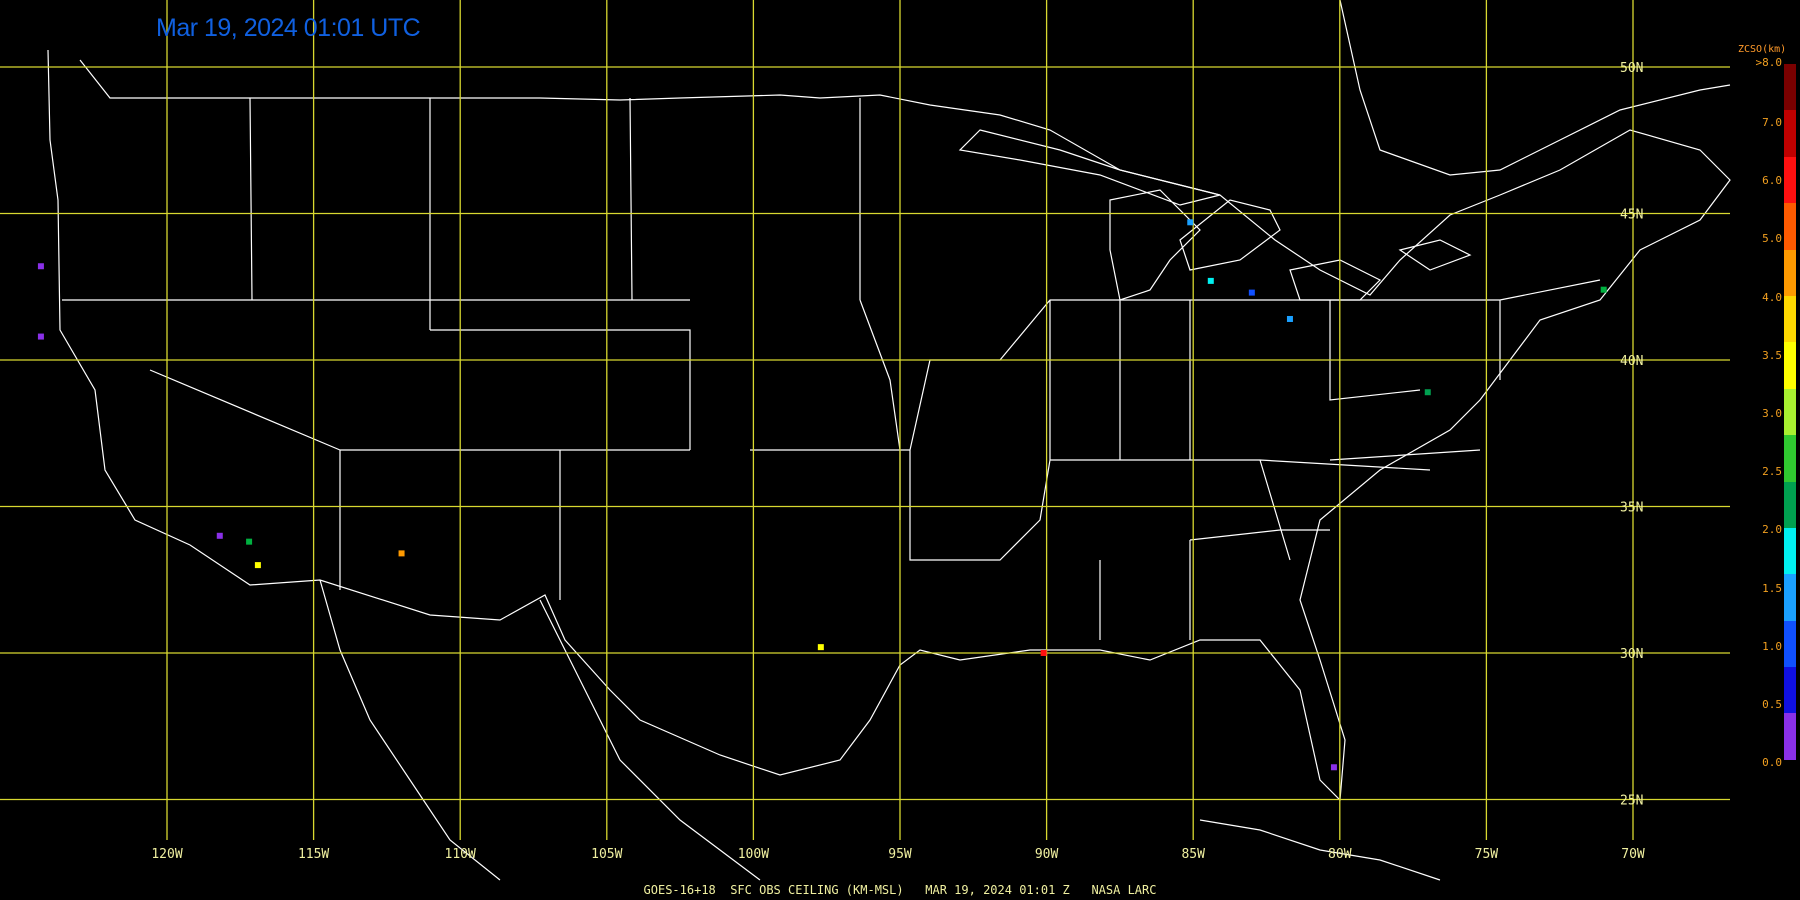  I want to click on lat-label: 25N, so click(1631, 801).